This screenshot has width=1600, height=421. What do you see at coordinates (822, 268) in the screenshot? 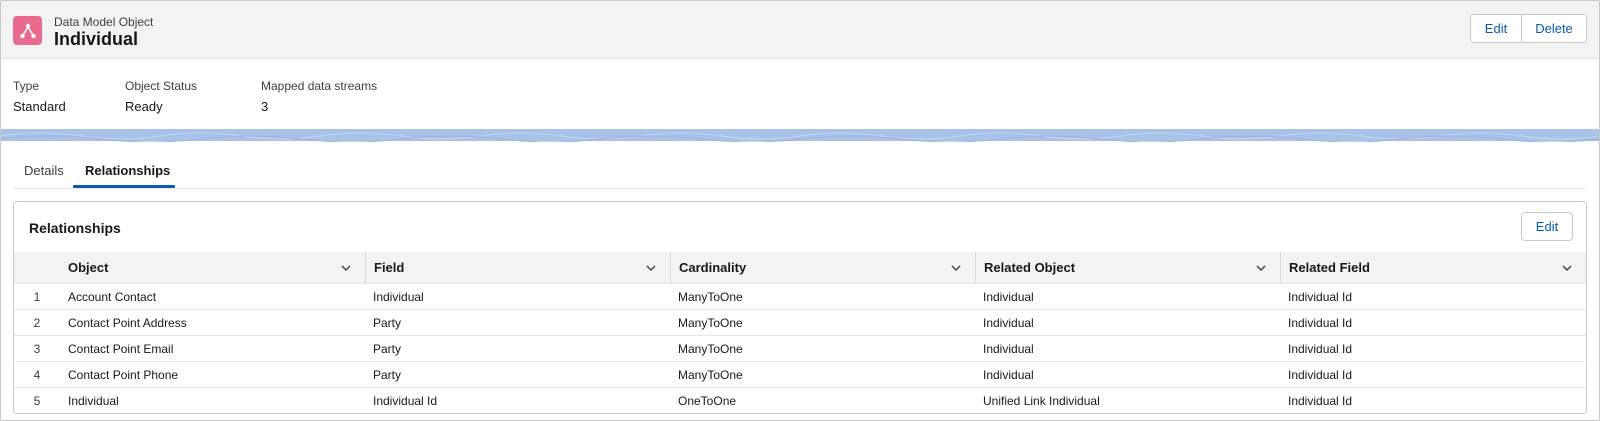
I see `column-header-cardinality: Cardinality` at bounding box center [822, 268].